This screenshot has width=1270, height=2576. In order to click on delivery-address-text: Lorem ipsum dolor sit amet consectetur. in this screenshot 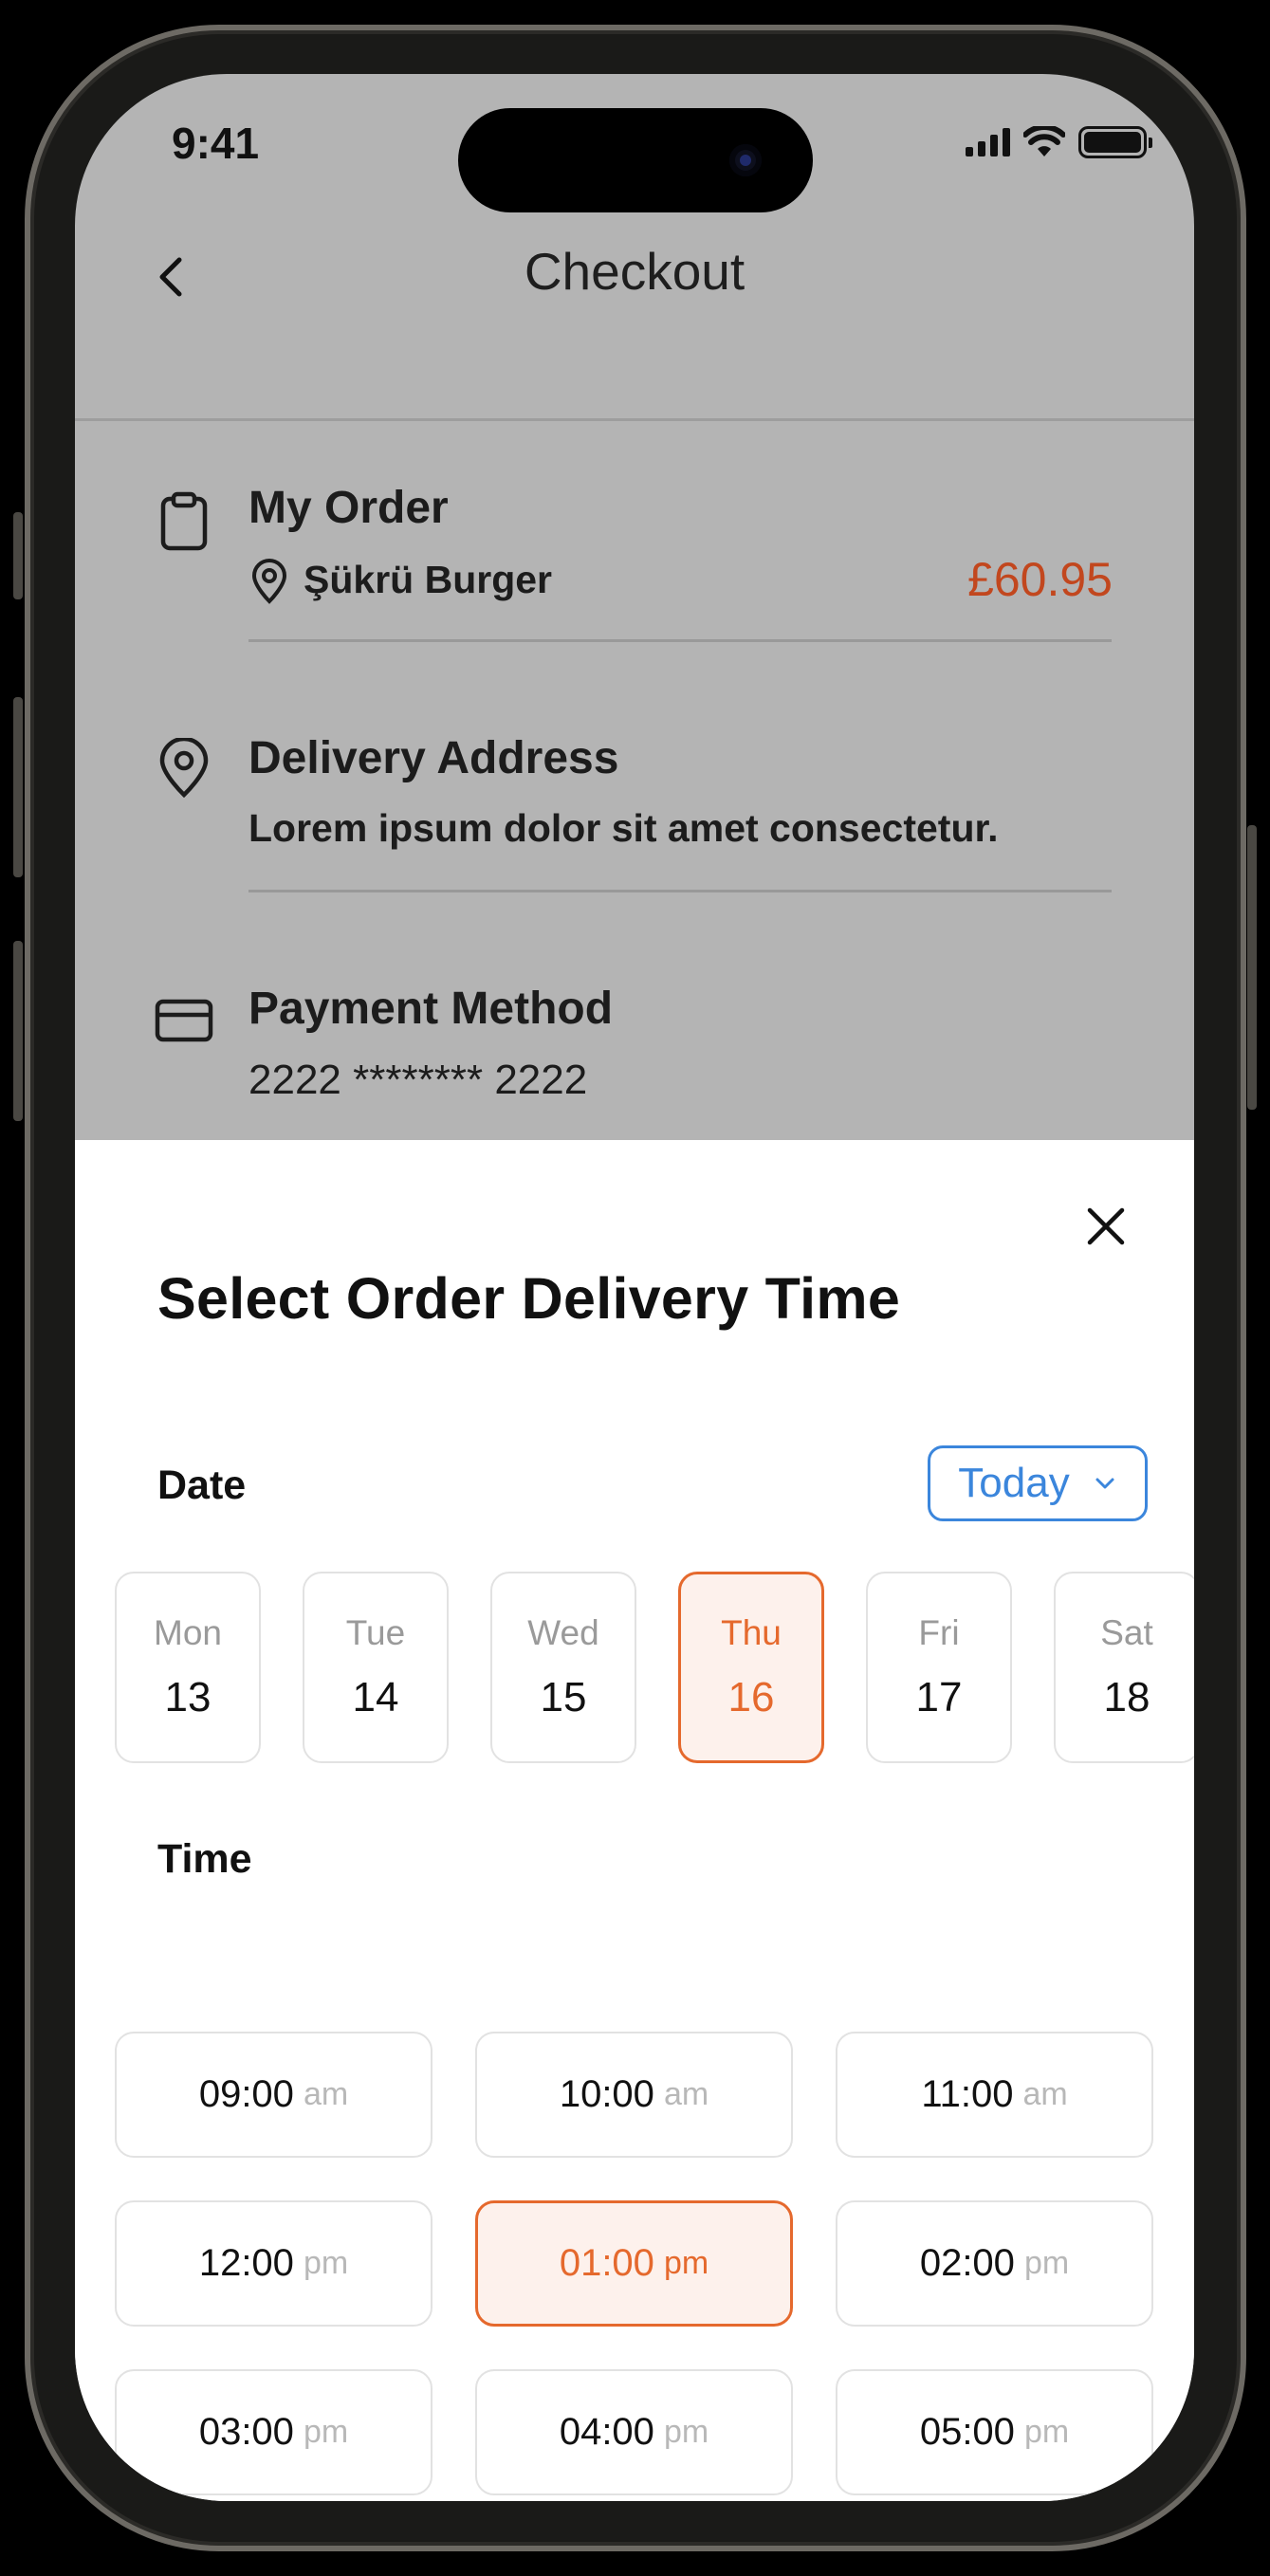, I will do `click(623, 828)`.